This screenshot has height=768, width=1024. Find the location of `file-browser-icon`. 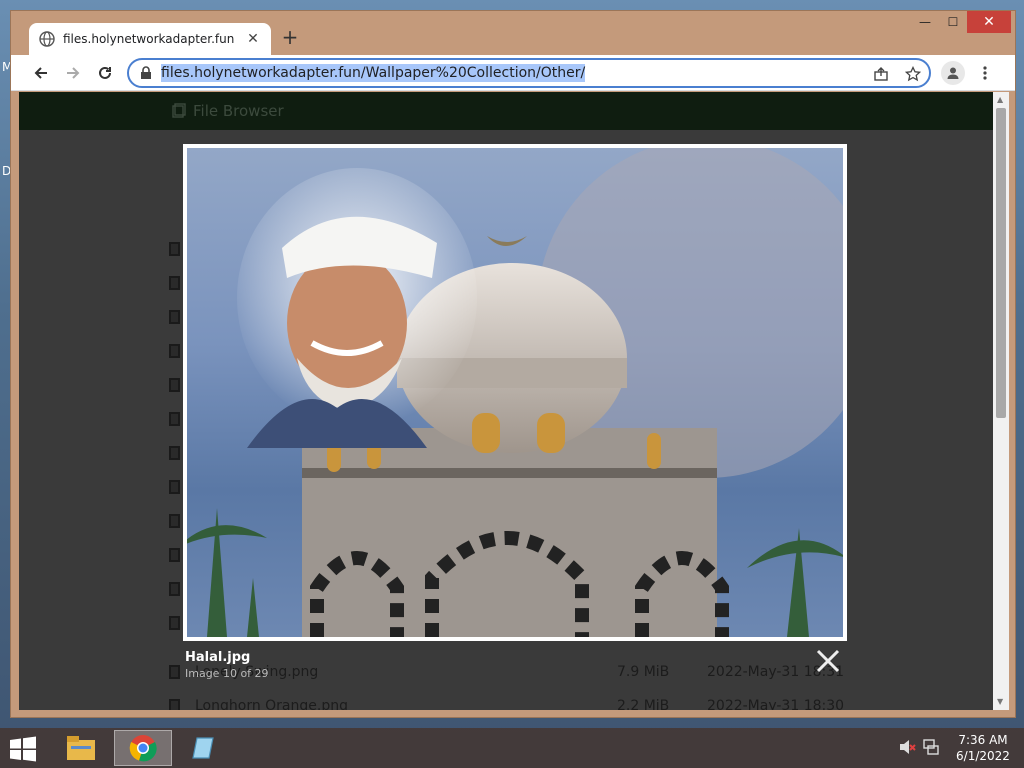

file-browser-icon is located at coordinates (179, 110).